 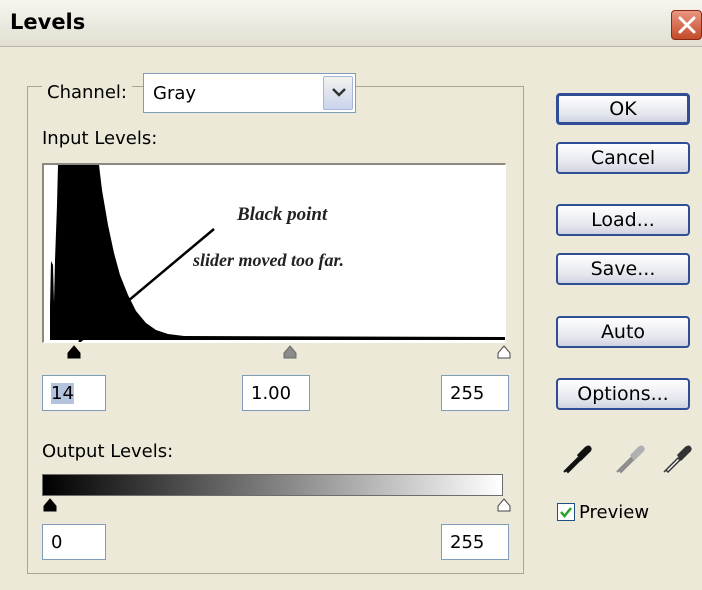 What do you see at coordinates (630, 458) in the screenshot?
I see `gray-eyedropper-icon` at bounding box center [630, 458].